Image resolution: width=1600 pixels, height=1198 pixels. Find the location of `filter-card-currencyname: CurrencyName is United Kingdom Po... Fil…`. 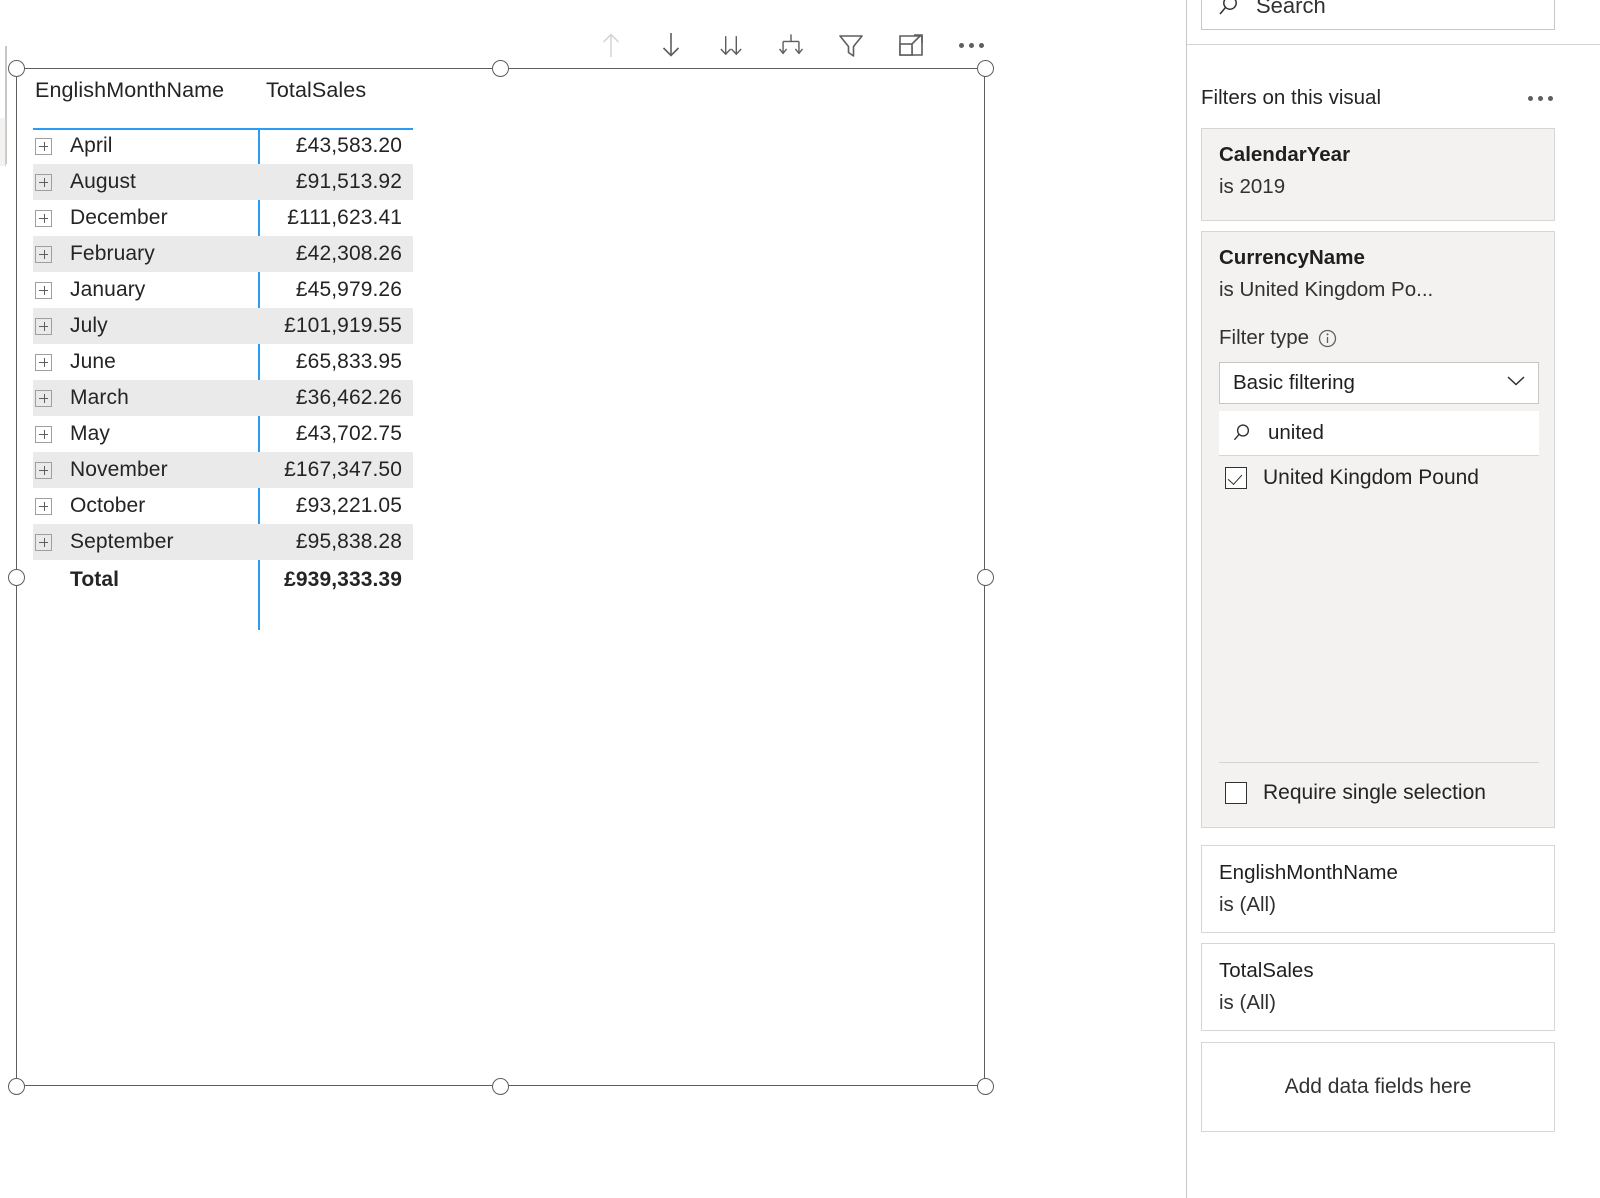

filter-card-currencyname: CurrencyName is United Kingdom Po... Fil… is located at coordinates (1378, 529).